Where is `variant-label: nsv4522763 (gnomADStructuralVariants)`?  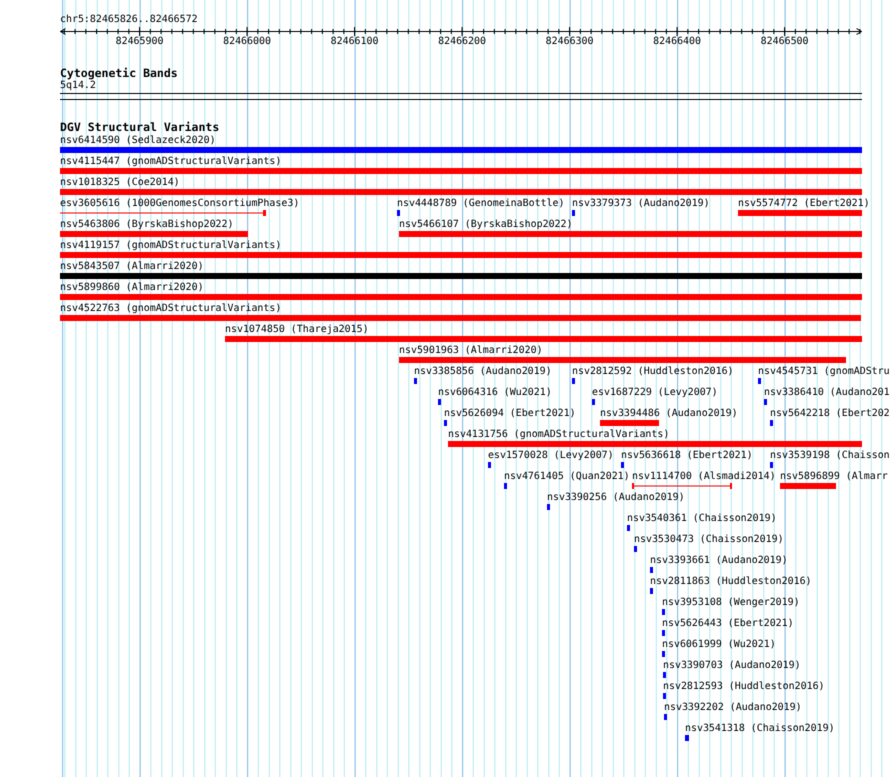 variant-label: nsv4522763 (gnomADStructuralVariants) is located at coordinates (171, 308).